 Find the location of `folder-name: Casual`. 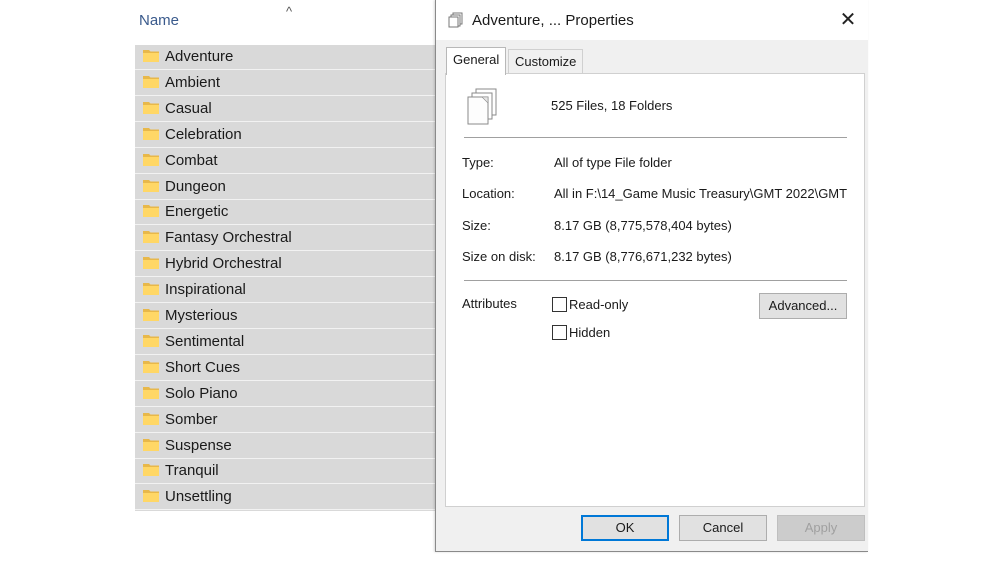

folder-name: Casual is located at coordinates (188, 108).